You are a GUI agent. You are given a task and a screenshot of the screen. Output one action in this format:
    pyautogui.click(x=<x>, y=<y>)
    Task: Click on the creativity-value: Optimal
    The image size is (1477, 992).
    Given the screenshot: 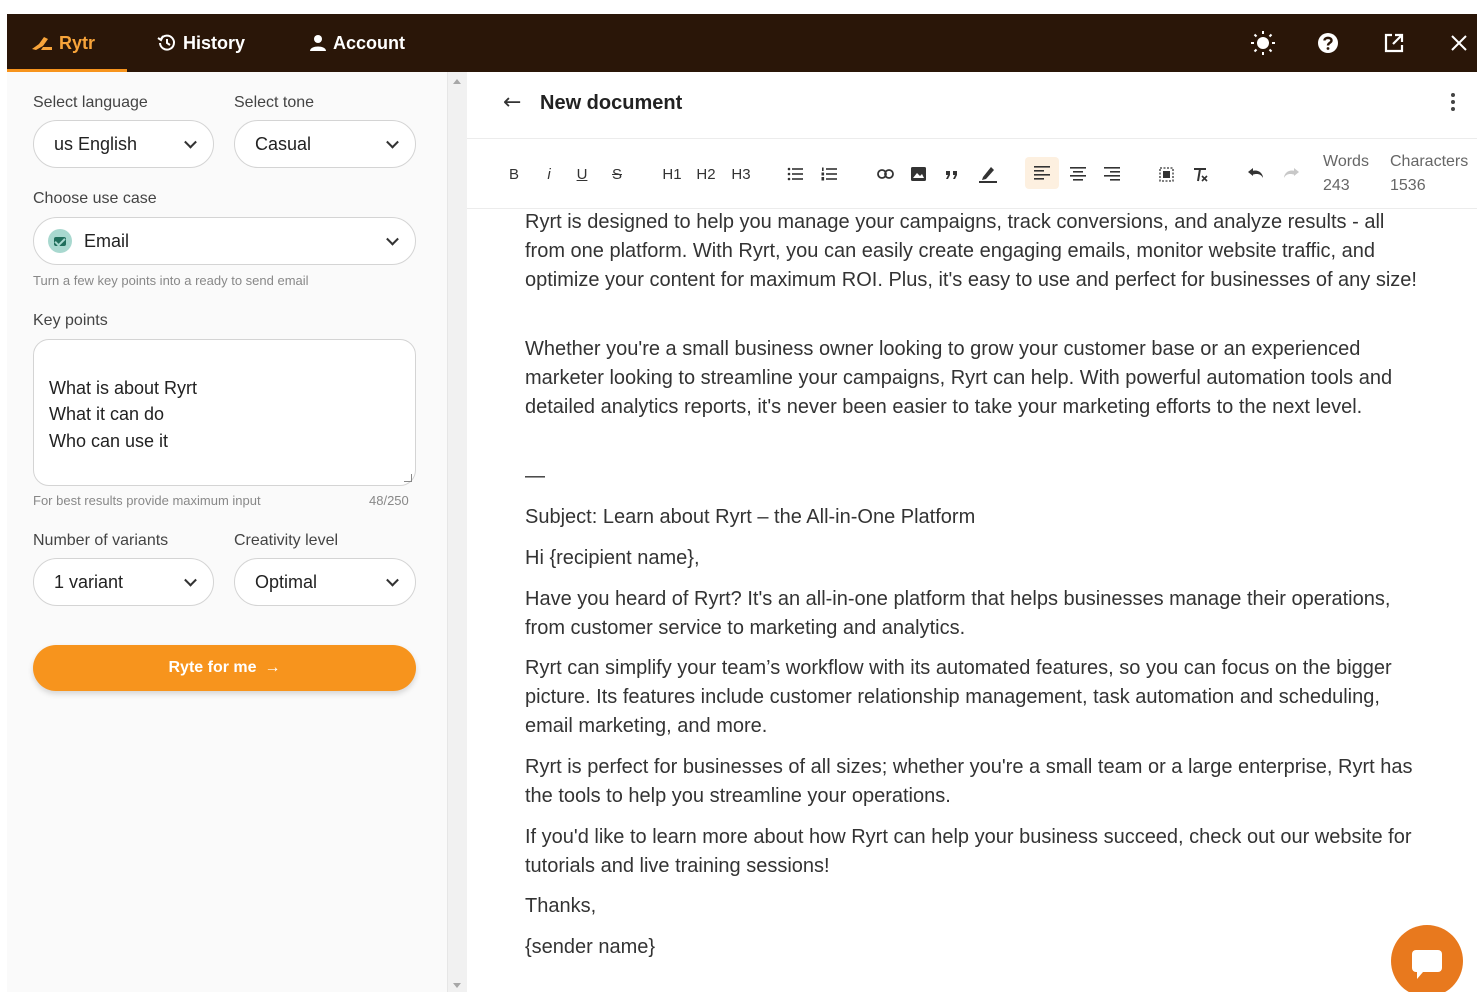 What is the action you would take?
    pyautogui.click(x=286, y=581)
    